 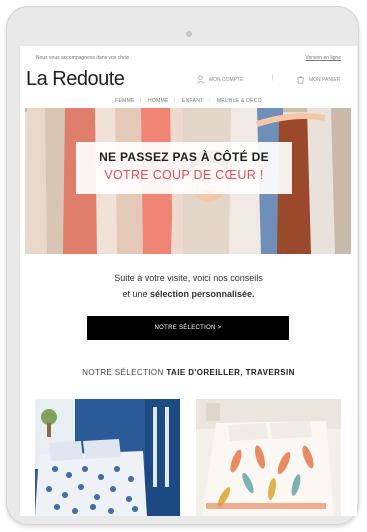 I want to click on camera-dot, so click(x=189, y=34).